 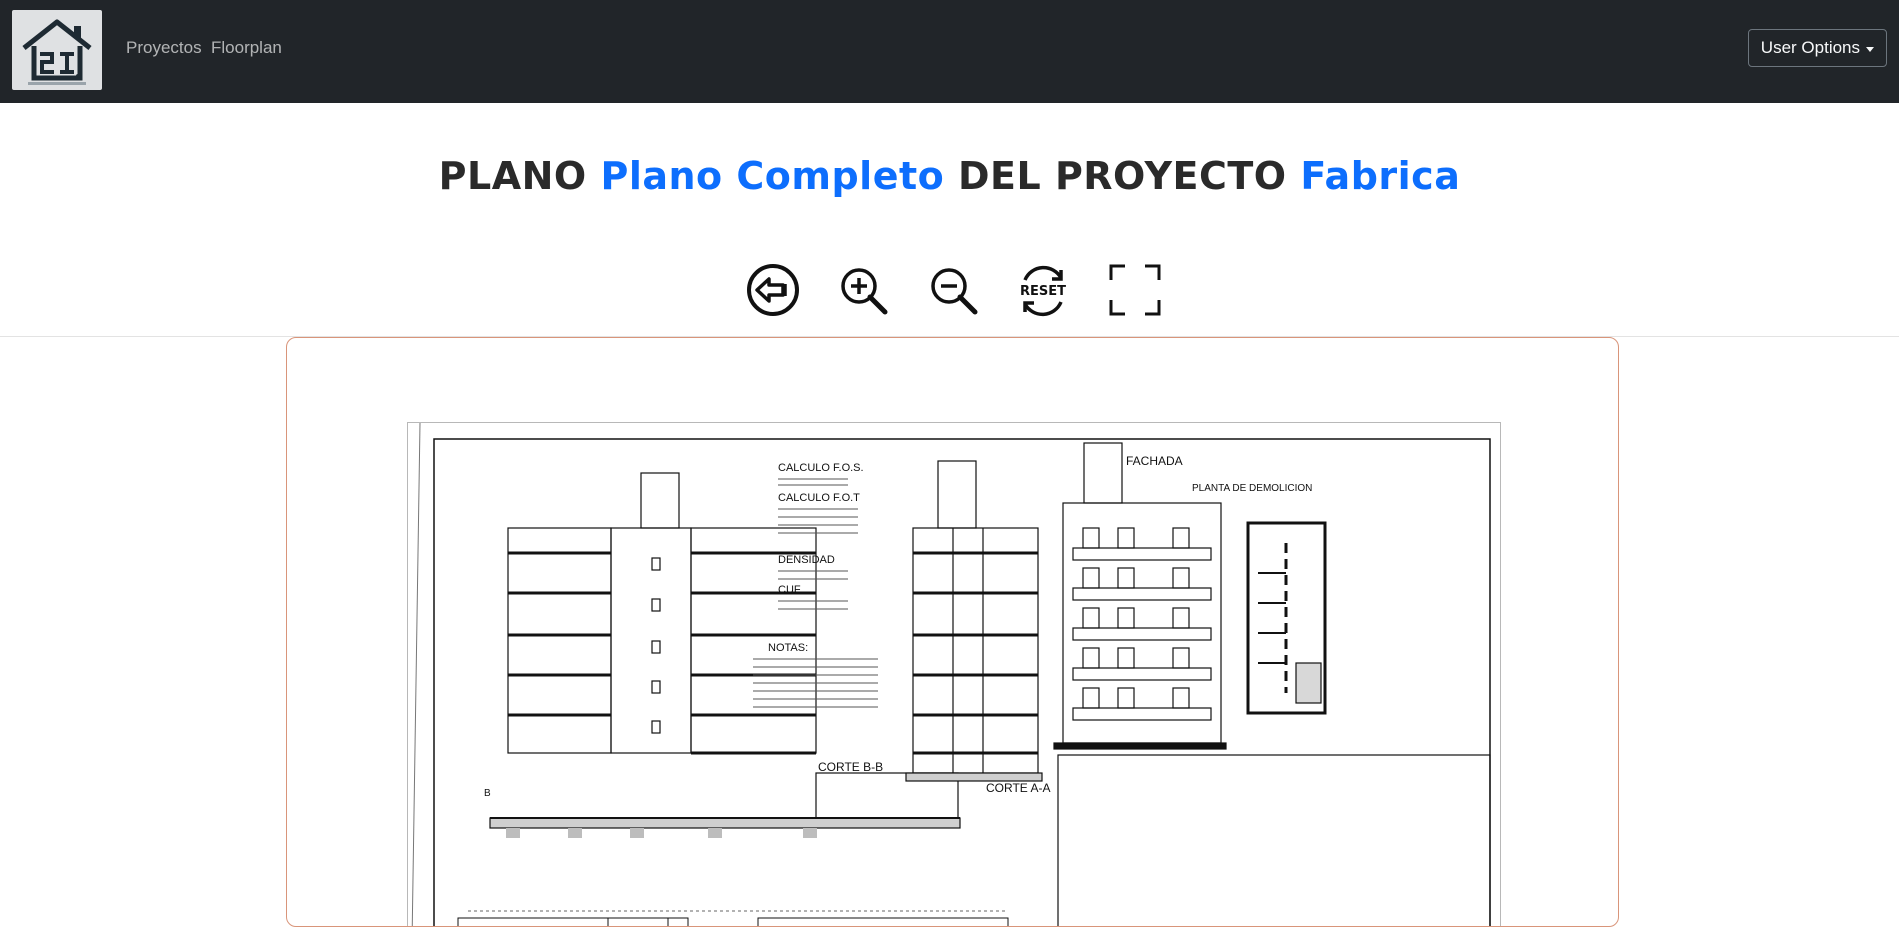 What do you see at coordinates (772, 176) in the screenshot?
I see `plan-name: Plano Completo` at bounding box center [772, 176].